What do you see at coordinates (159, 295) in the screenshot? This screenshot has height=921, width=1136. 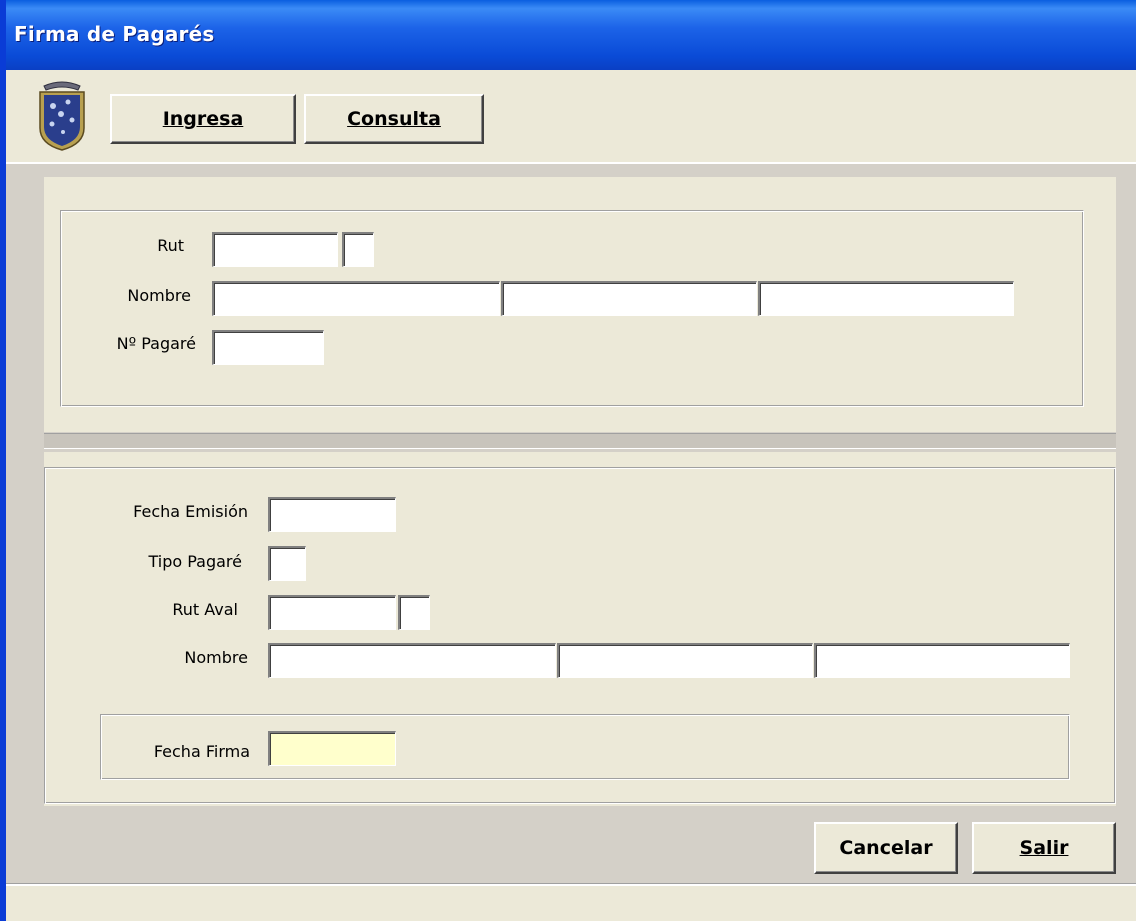 I see `nombre-label: Nombre` at bounding box center [159, 295].